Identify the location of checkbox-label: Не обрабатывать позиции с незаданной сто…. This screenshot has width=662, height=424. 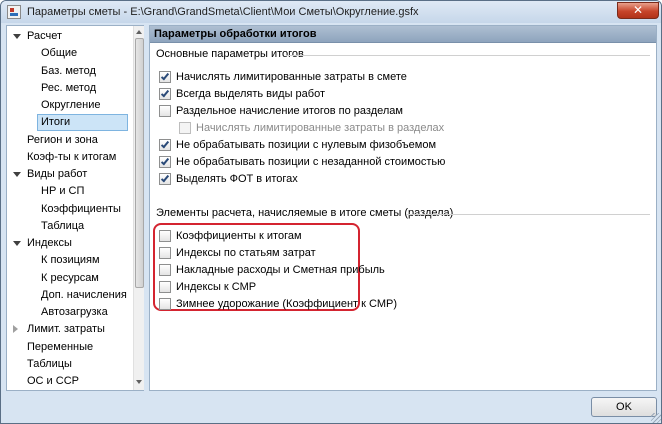
(311, 162).